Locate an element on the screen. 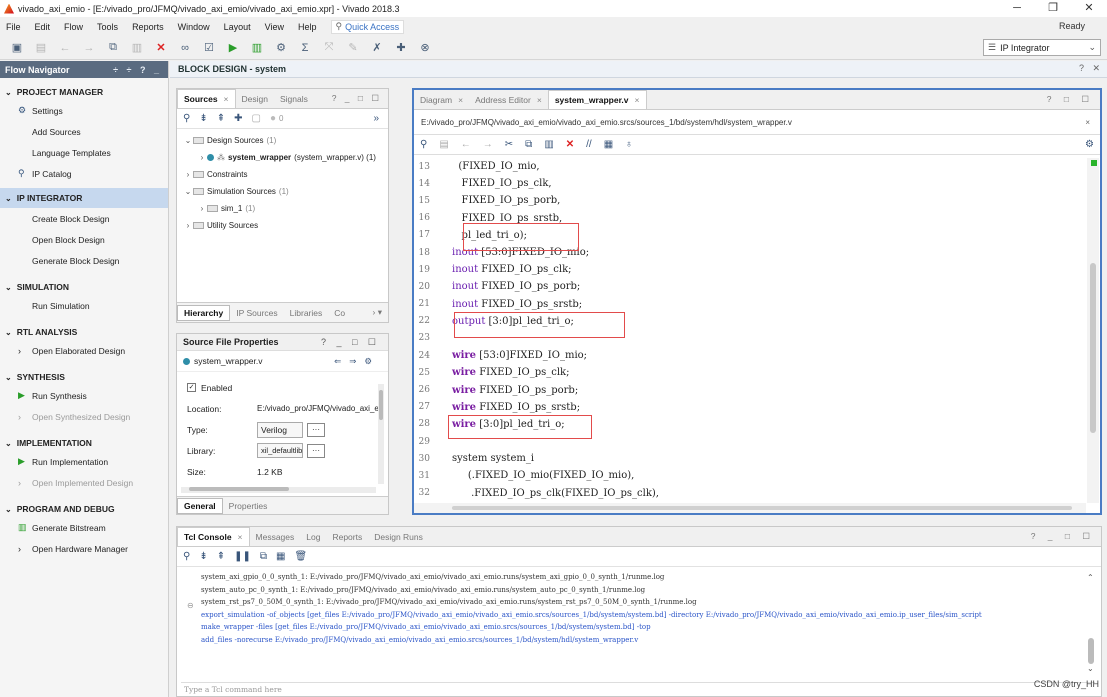 Image resolution: width=1107 pixels, height=697 pixels. more-tabs-icon: › ▾ is located at coordinates (377, 312).